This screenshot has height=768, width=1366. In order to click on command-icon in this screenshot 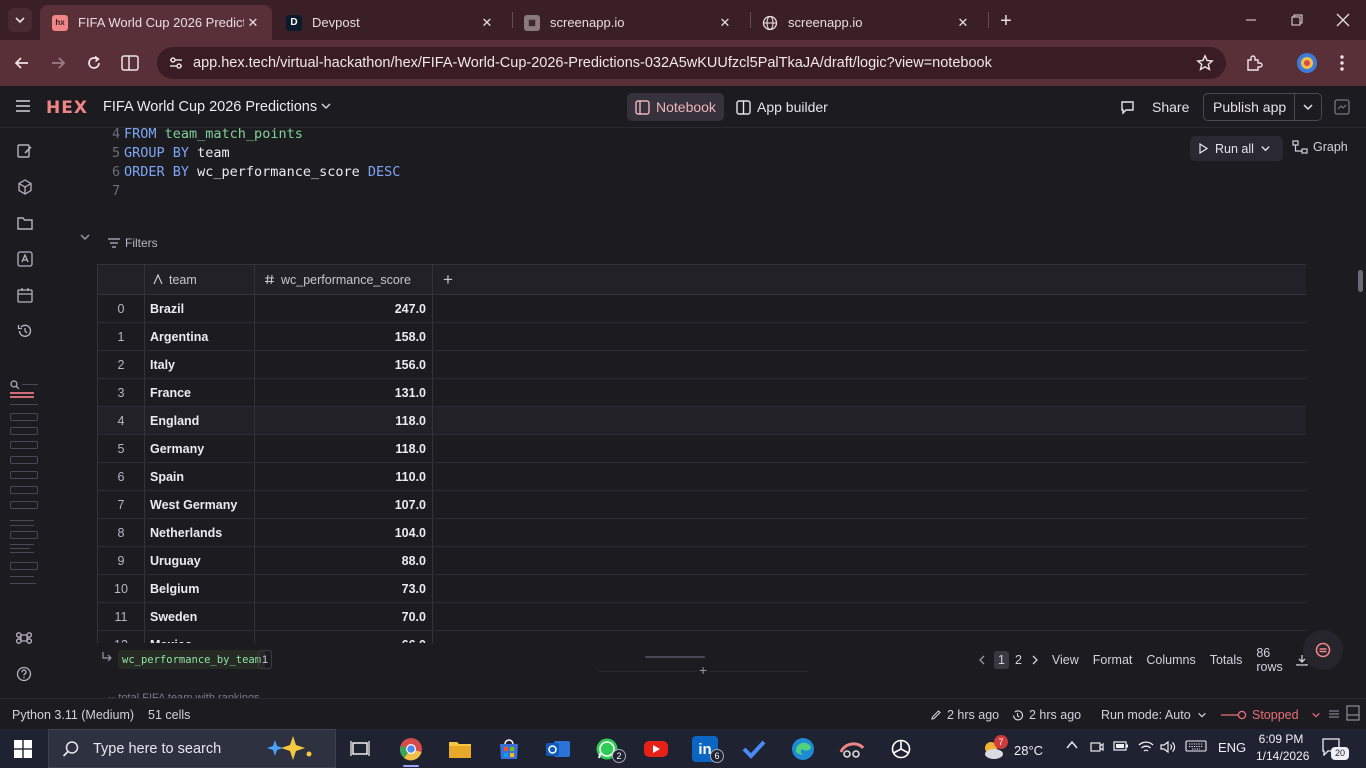, I will do `click(25, 639)`.